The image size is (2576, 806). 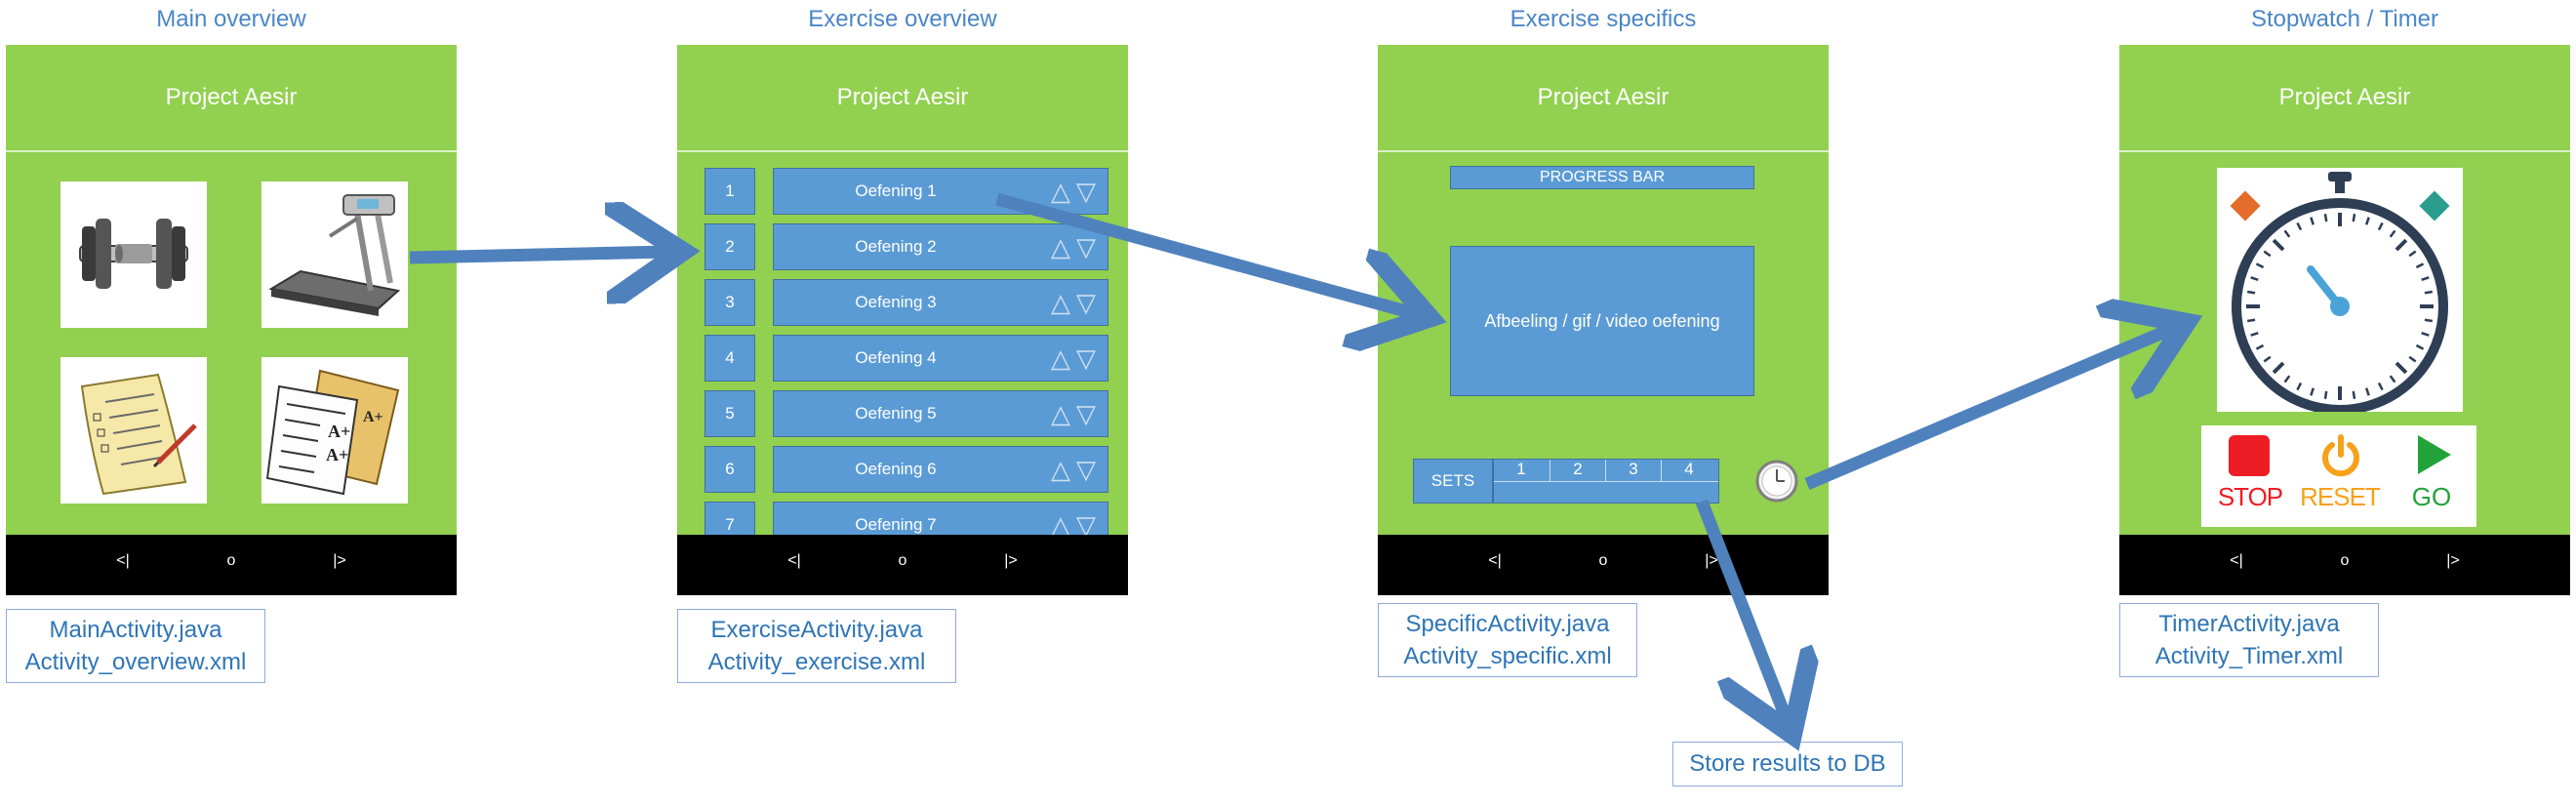 I want to click on arrow-specifics-to-db, so click(x=1741, y=610).